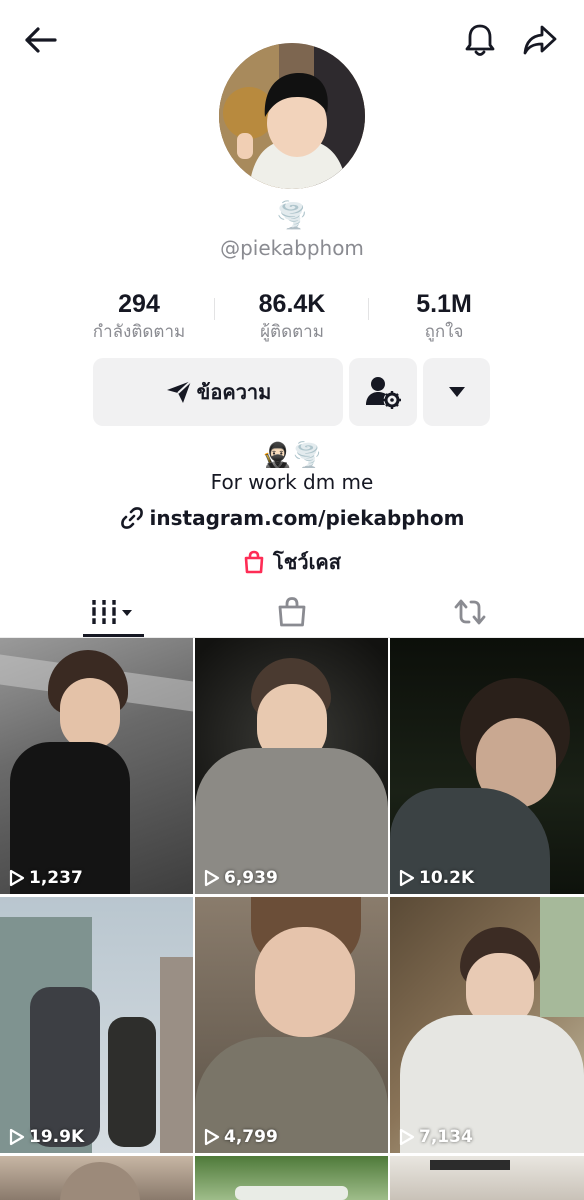  Describe the element at coordinates (251, 1137) in the screenshot. I see `view-count-text: 4,799` at that location.